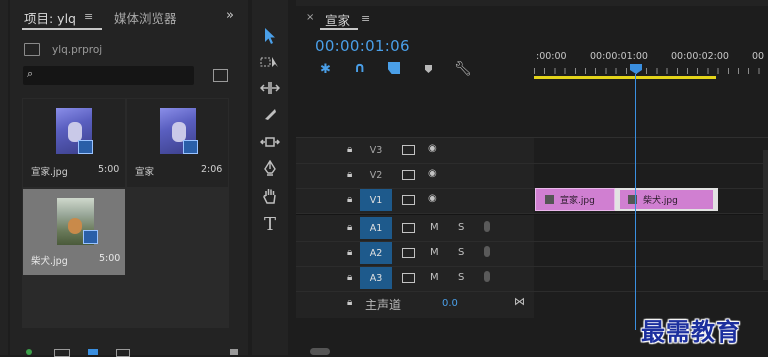  Describe the element at coordinates (177, 143) in the screenshot. I see `list-item: 宣家 2:06` at that location.